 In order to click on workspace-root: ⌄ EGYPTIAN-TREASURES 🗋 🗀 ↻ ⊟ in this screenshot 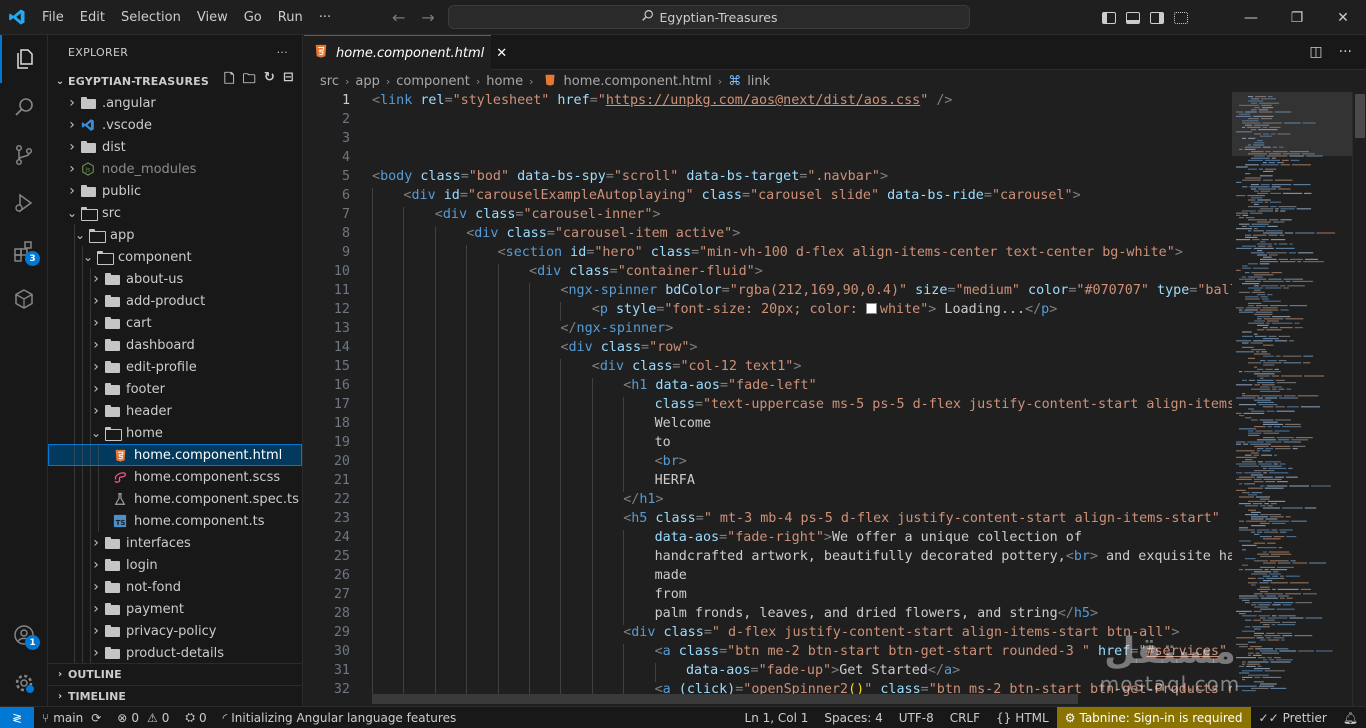, I will do `click(175, 81)`.